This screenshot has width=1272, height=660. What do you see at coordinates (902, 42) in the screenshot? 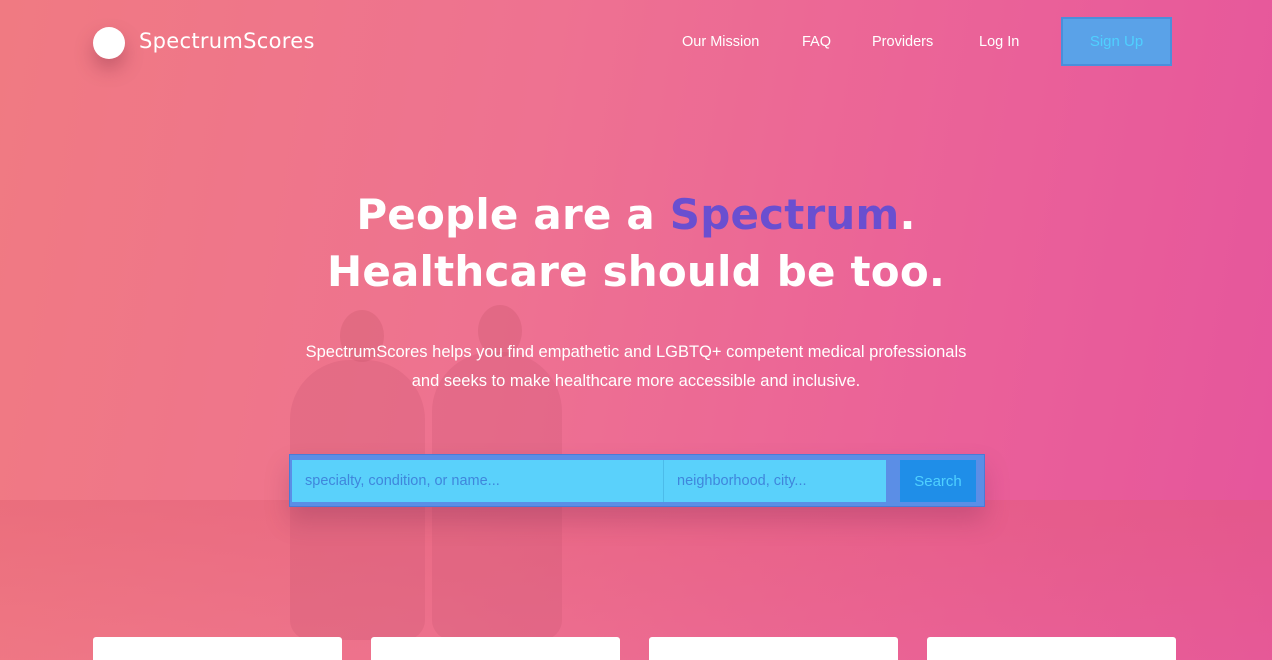
I see `nav-providers-link: Providers` at bounding box center [902, 42].